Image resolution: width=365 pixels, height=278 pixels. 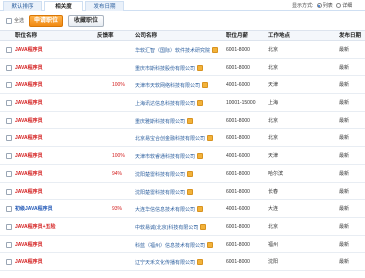 I want to click on company-link: 中软易诚(北京)科技有限公司, so click(x=171, y=227).